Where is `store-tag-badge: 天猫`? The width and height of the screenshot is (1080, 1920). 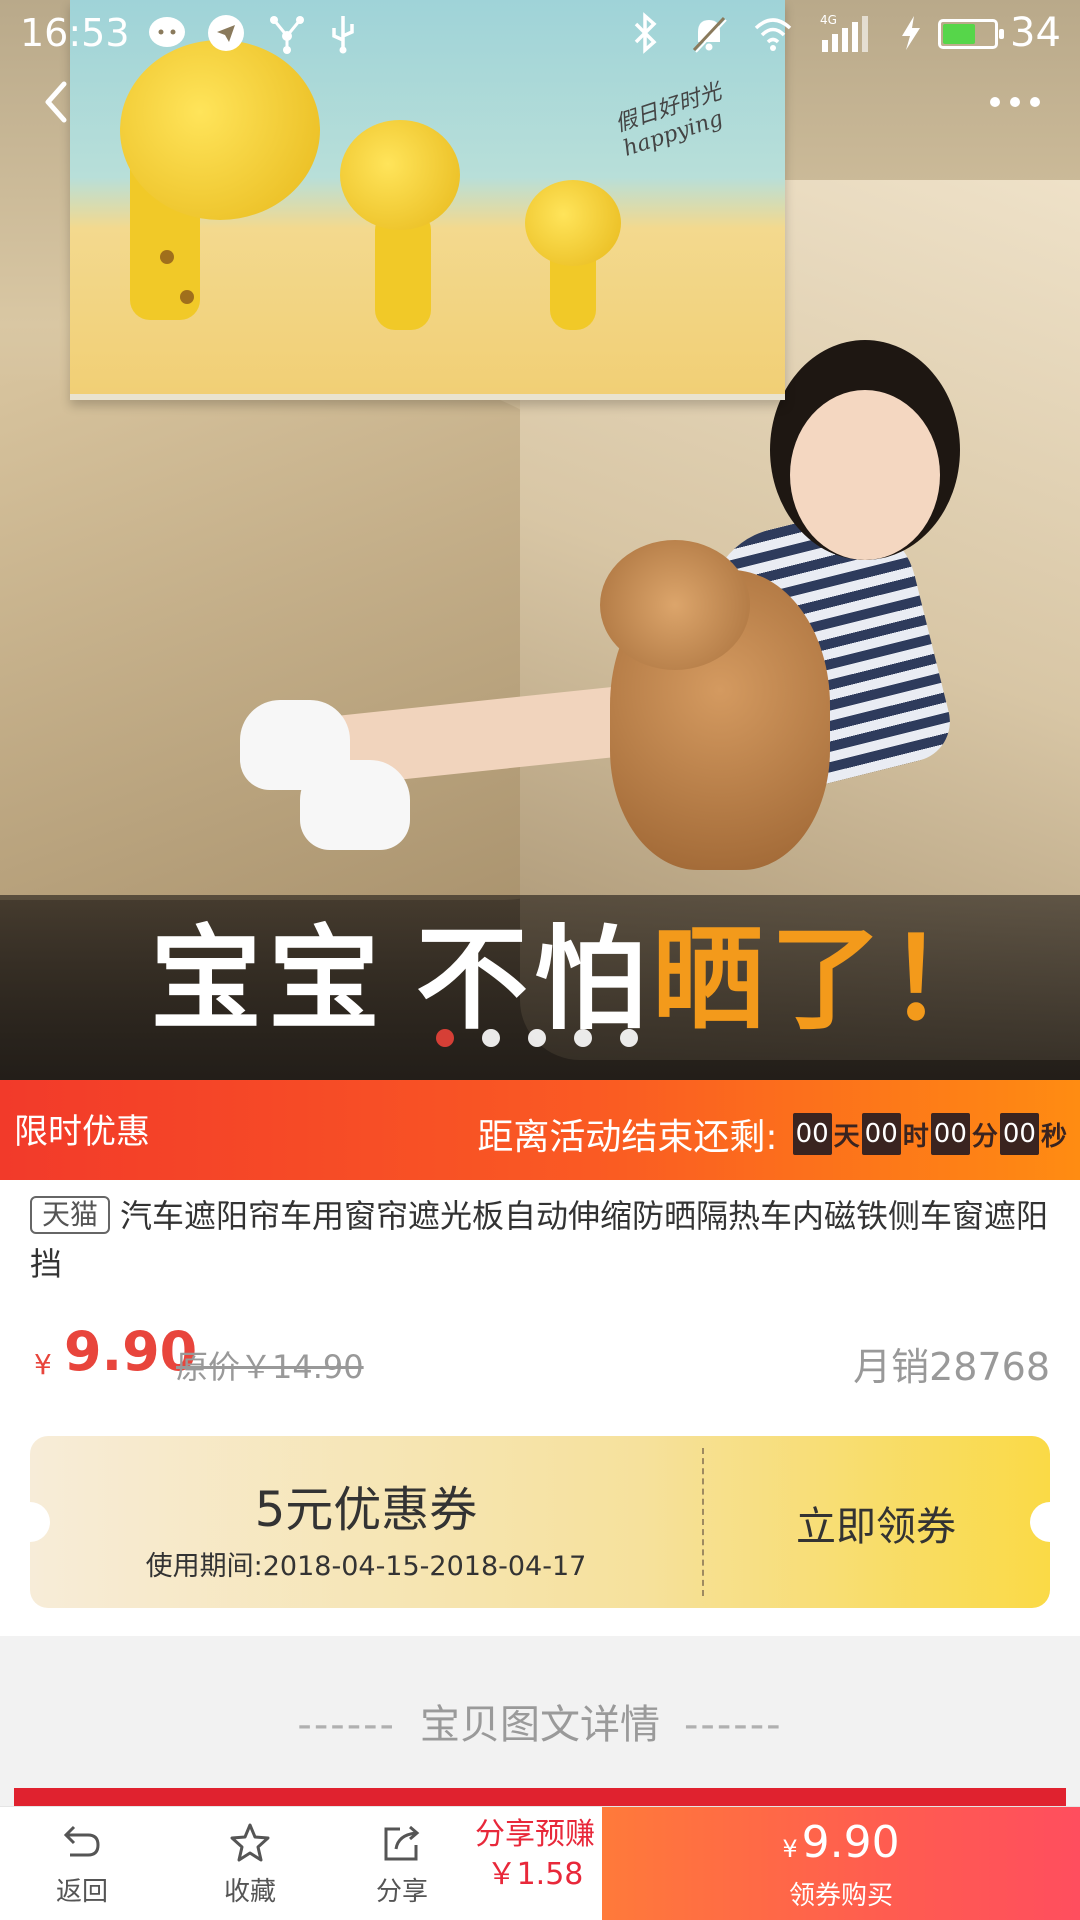
store-tag-badge: 天猫 is located at coordinates (70, 1215).